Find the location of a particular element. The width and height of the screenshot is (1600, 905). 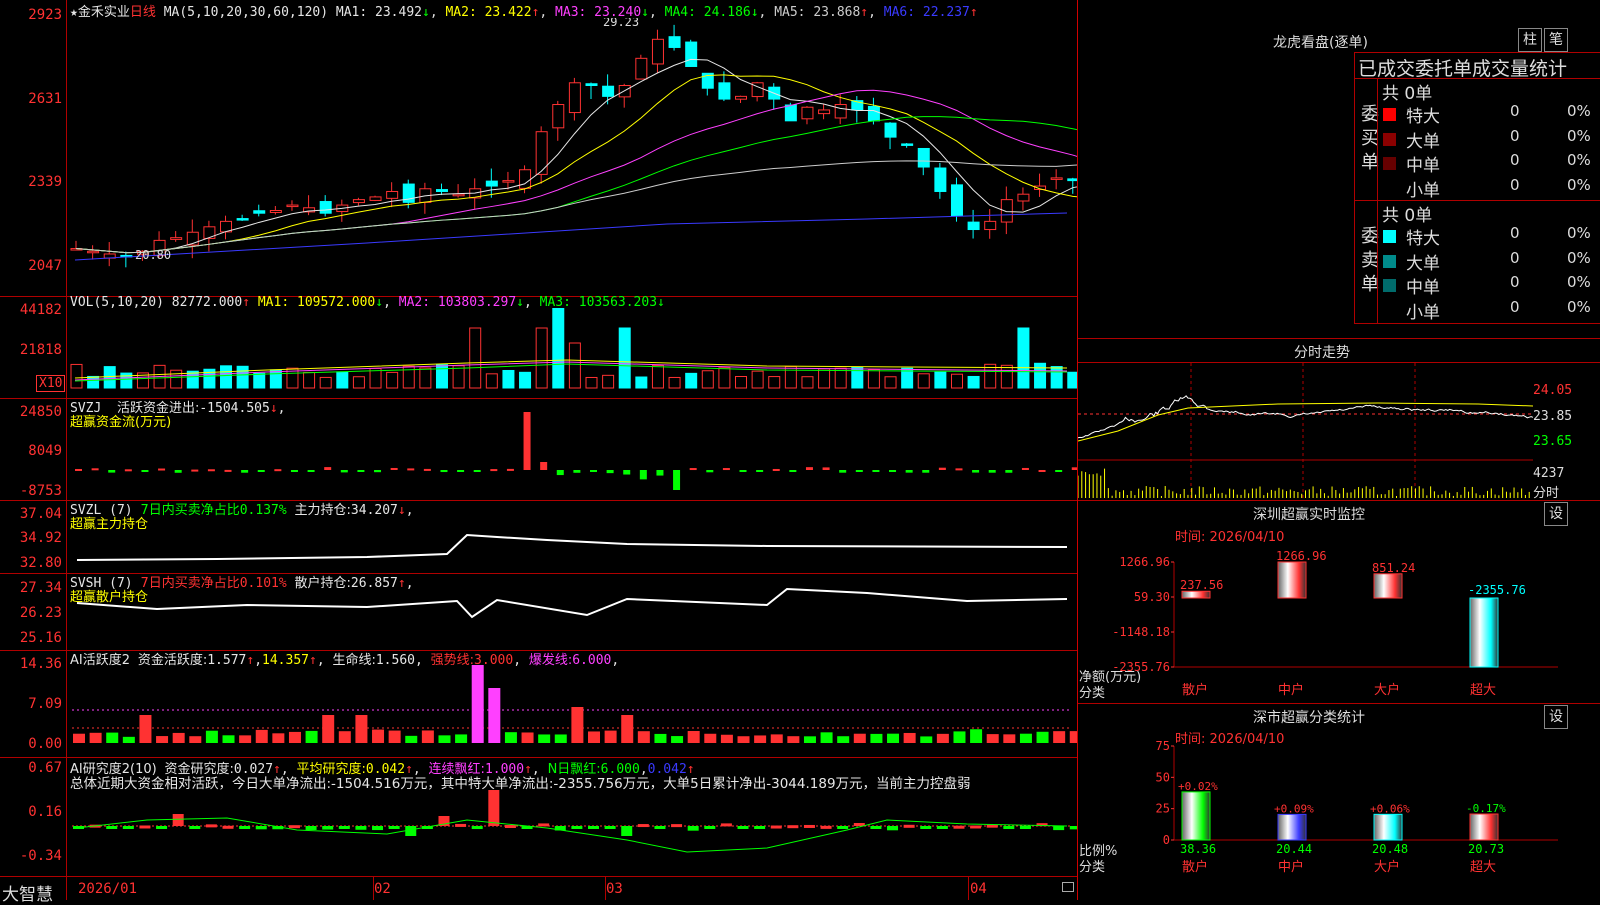

ai2-chart is located at coordinates (572, 833).